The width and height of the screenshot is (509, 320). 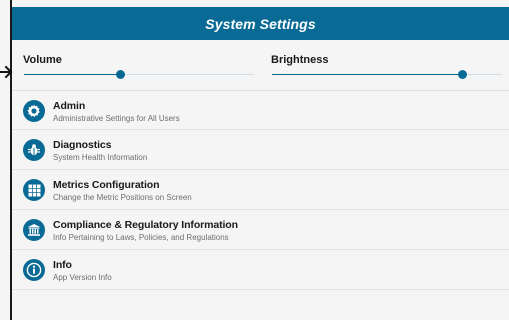 What do you see at coordinates (106, 185) in the screenshot?
I see `menu-item-title: Metrics Configuration` at bounding box center [106, 185].